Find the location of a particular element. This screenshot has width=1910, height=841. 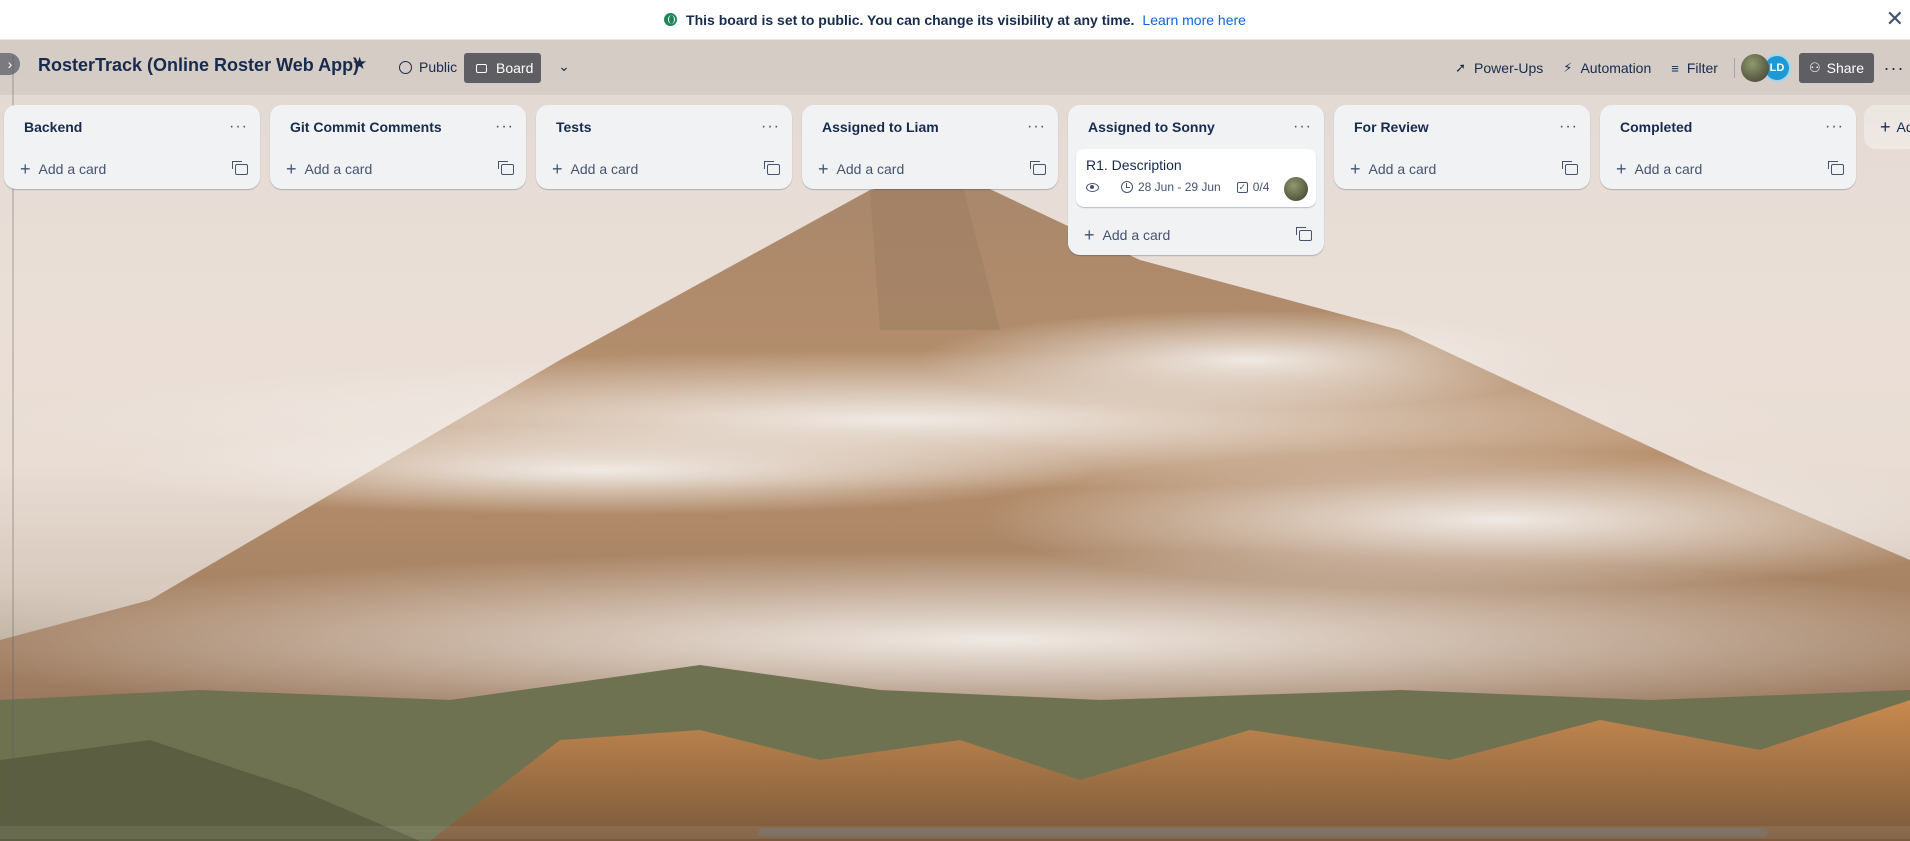

visibility-label: Public is located at coordinates (438, 67).